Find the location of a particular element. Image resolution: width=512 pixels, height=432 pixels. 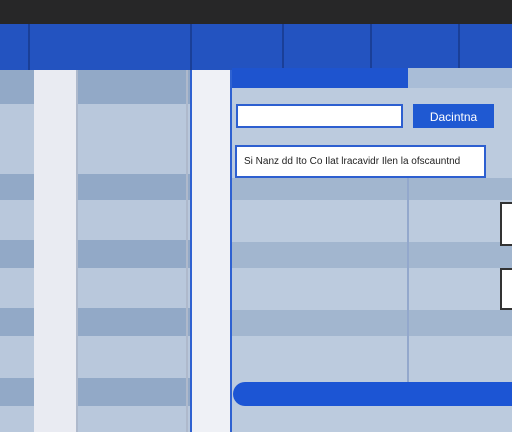

horizontal-scrollbar is located at coordinates (372, 394).